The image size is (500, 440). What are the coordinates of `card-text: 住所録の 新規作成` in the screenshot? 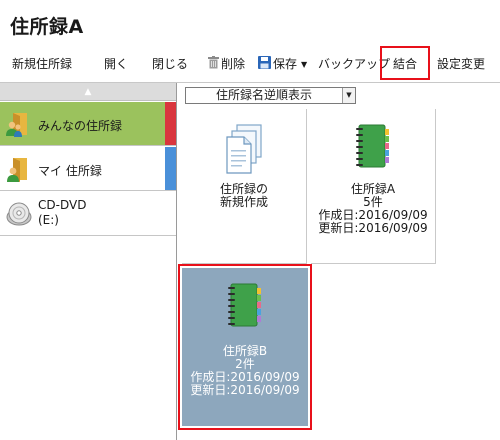 It's located at (244, 196).